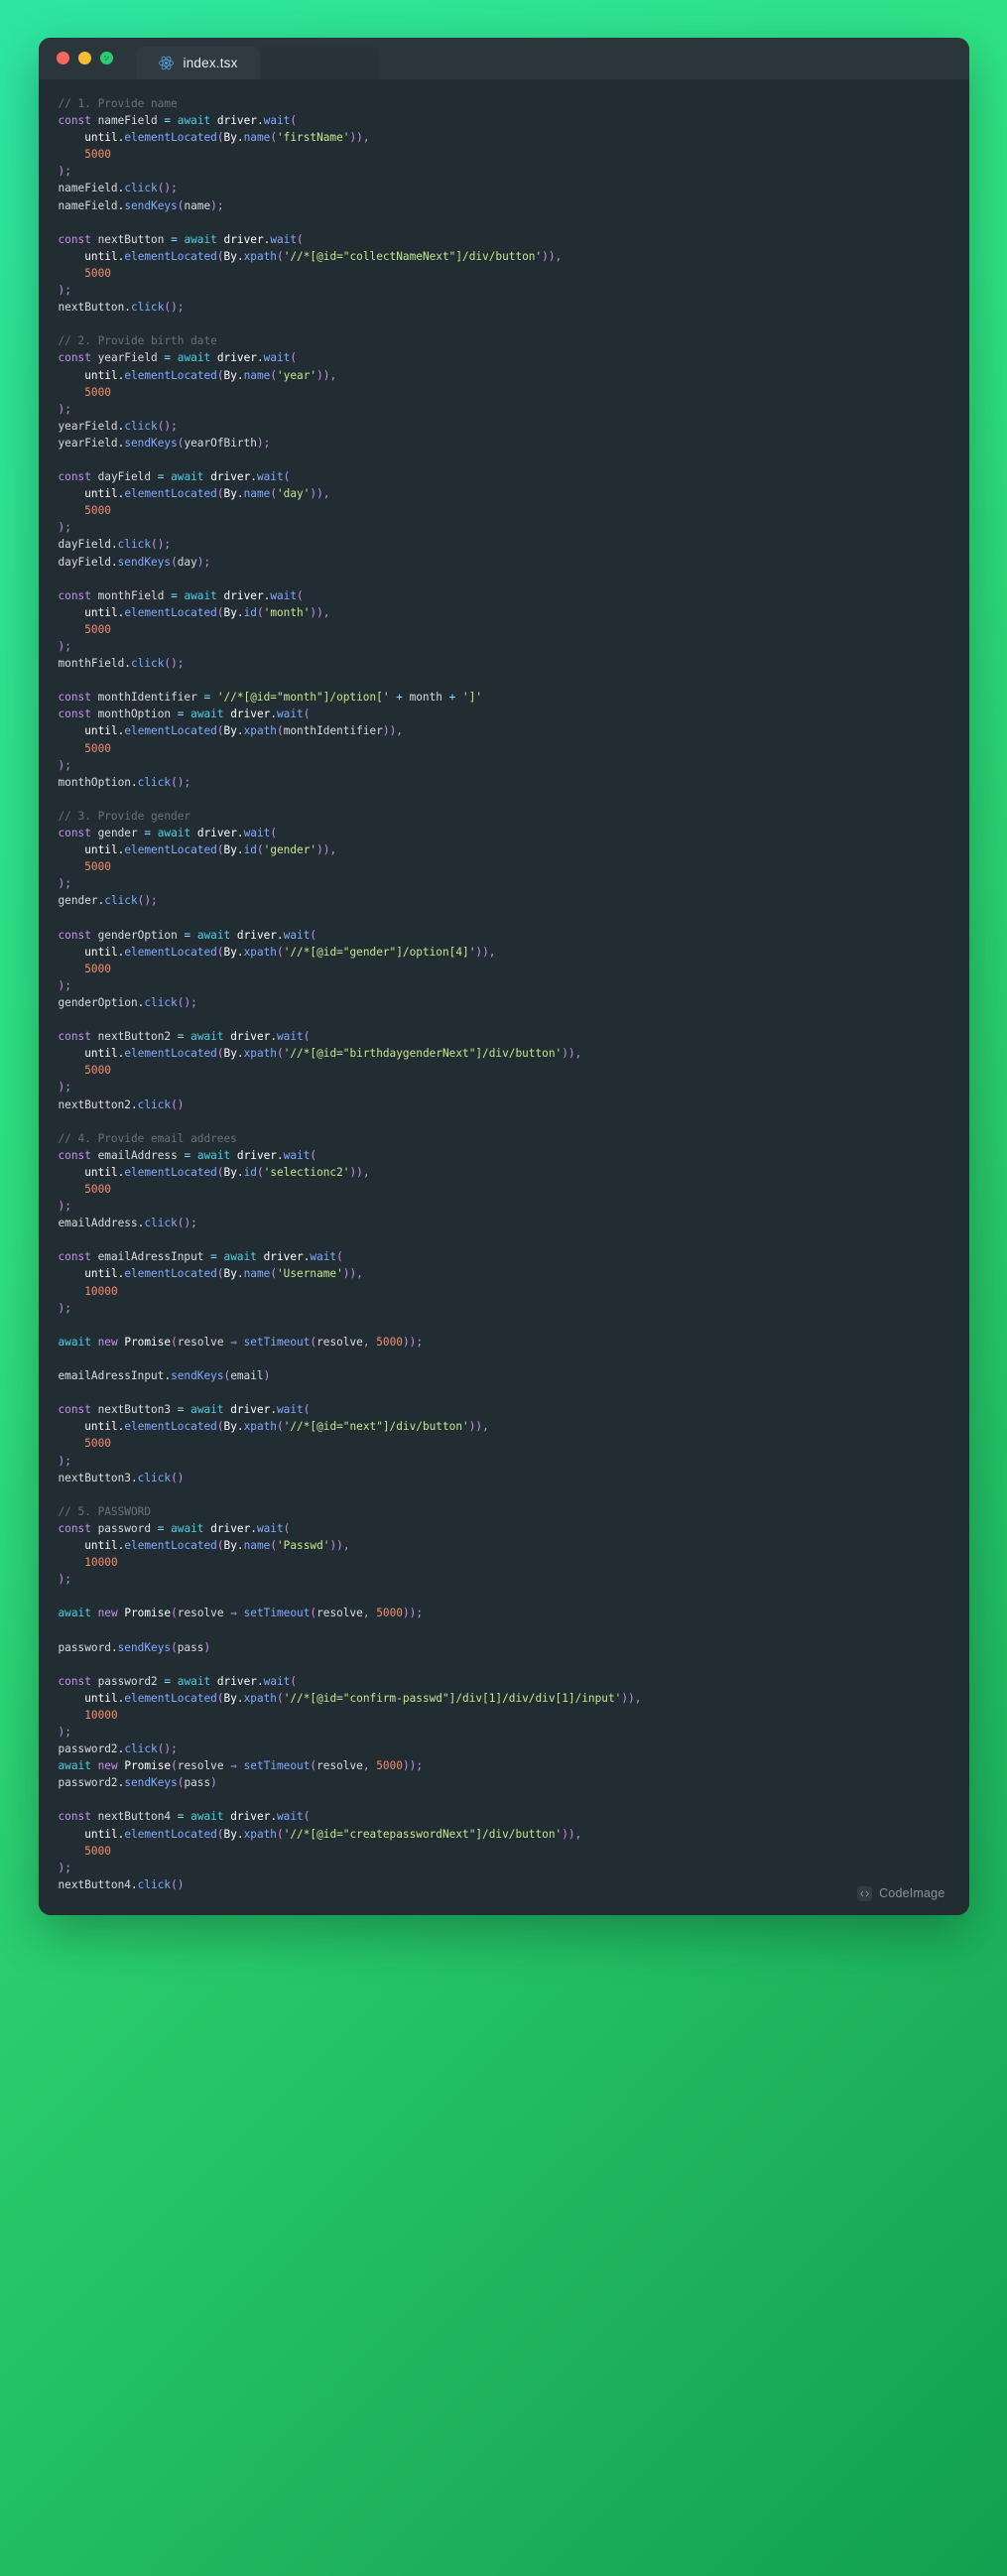 This screenshot has height=2576, width=1007. I want to click on traffic-light-group, so click(85, 59).